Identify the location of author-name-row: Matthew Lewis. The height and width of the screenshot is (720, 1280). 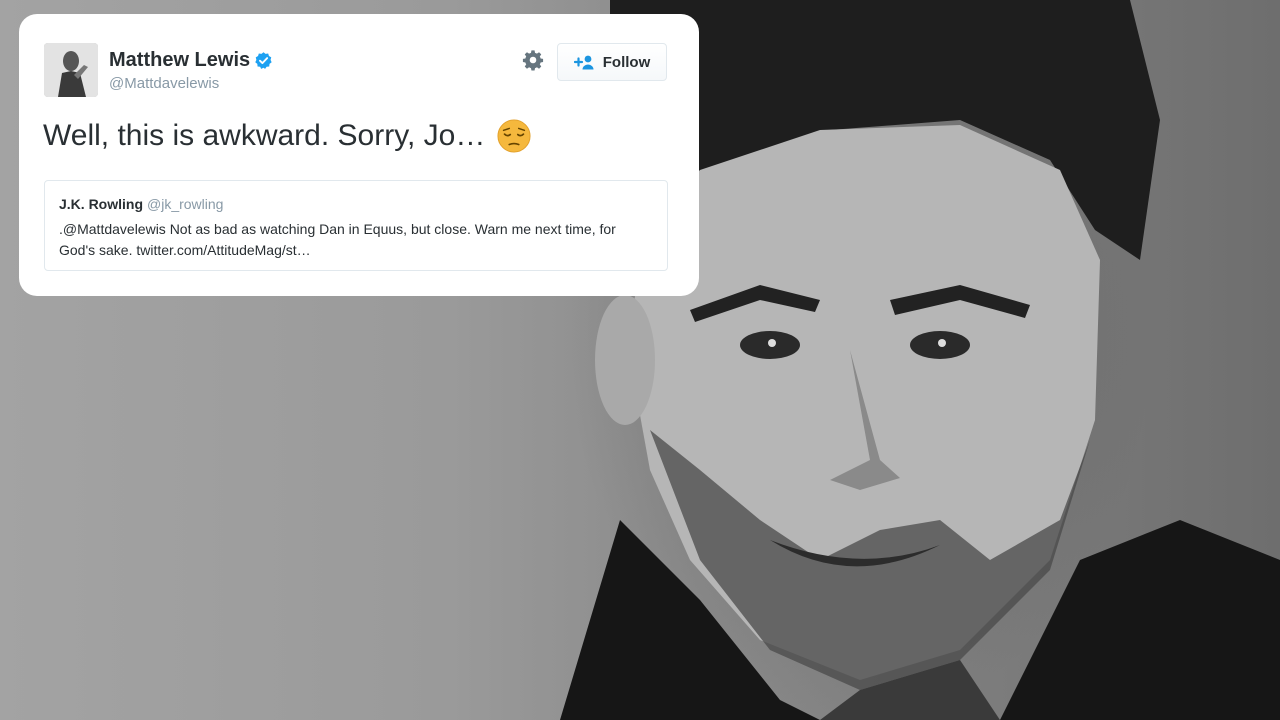
(191, 60).